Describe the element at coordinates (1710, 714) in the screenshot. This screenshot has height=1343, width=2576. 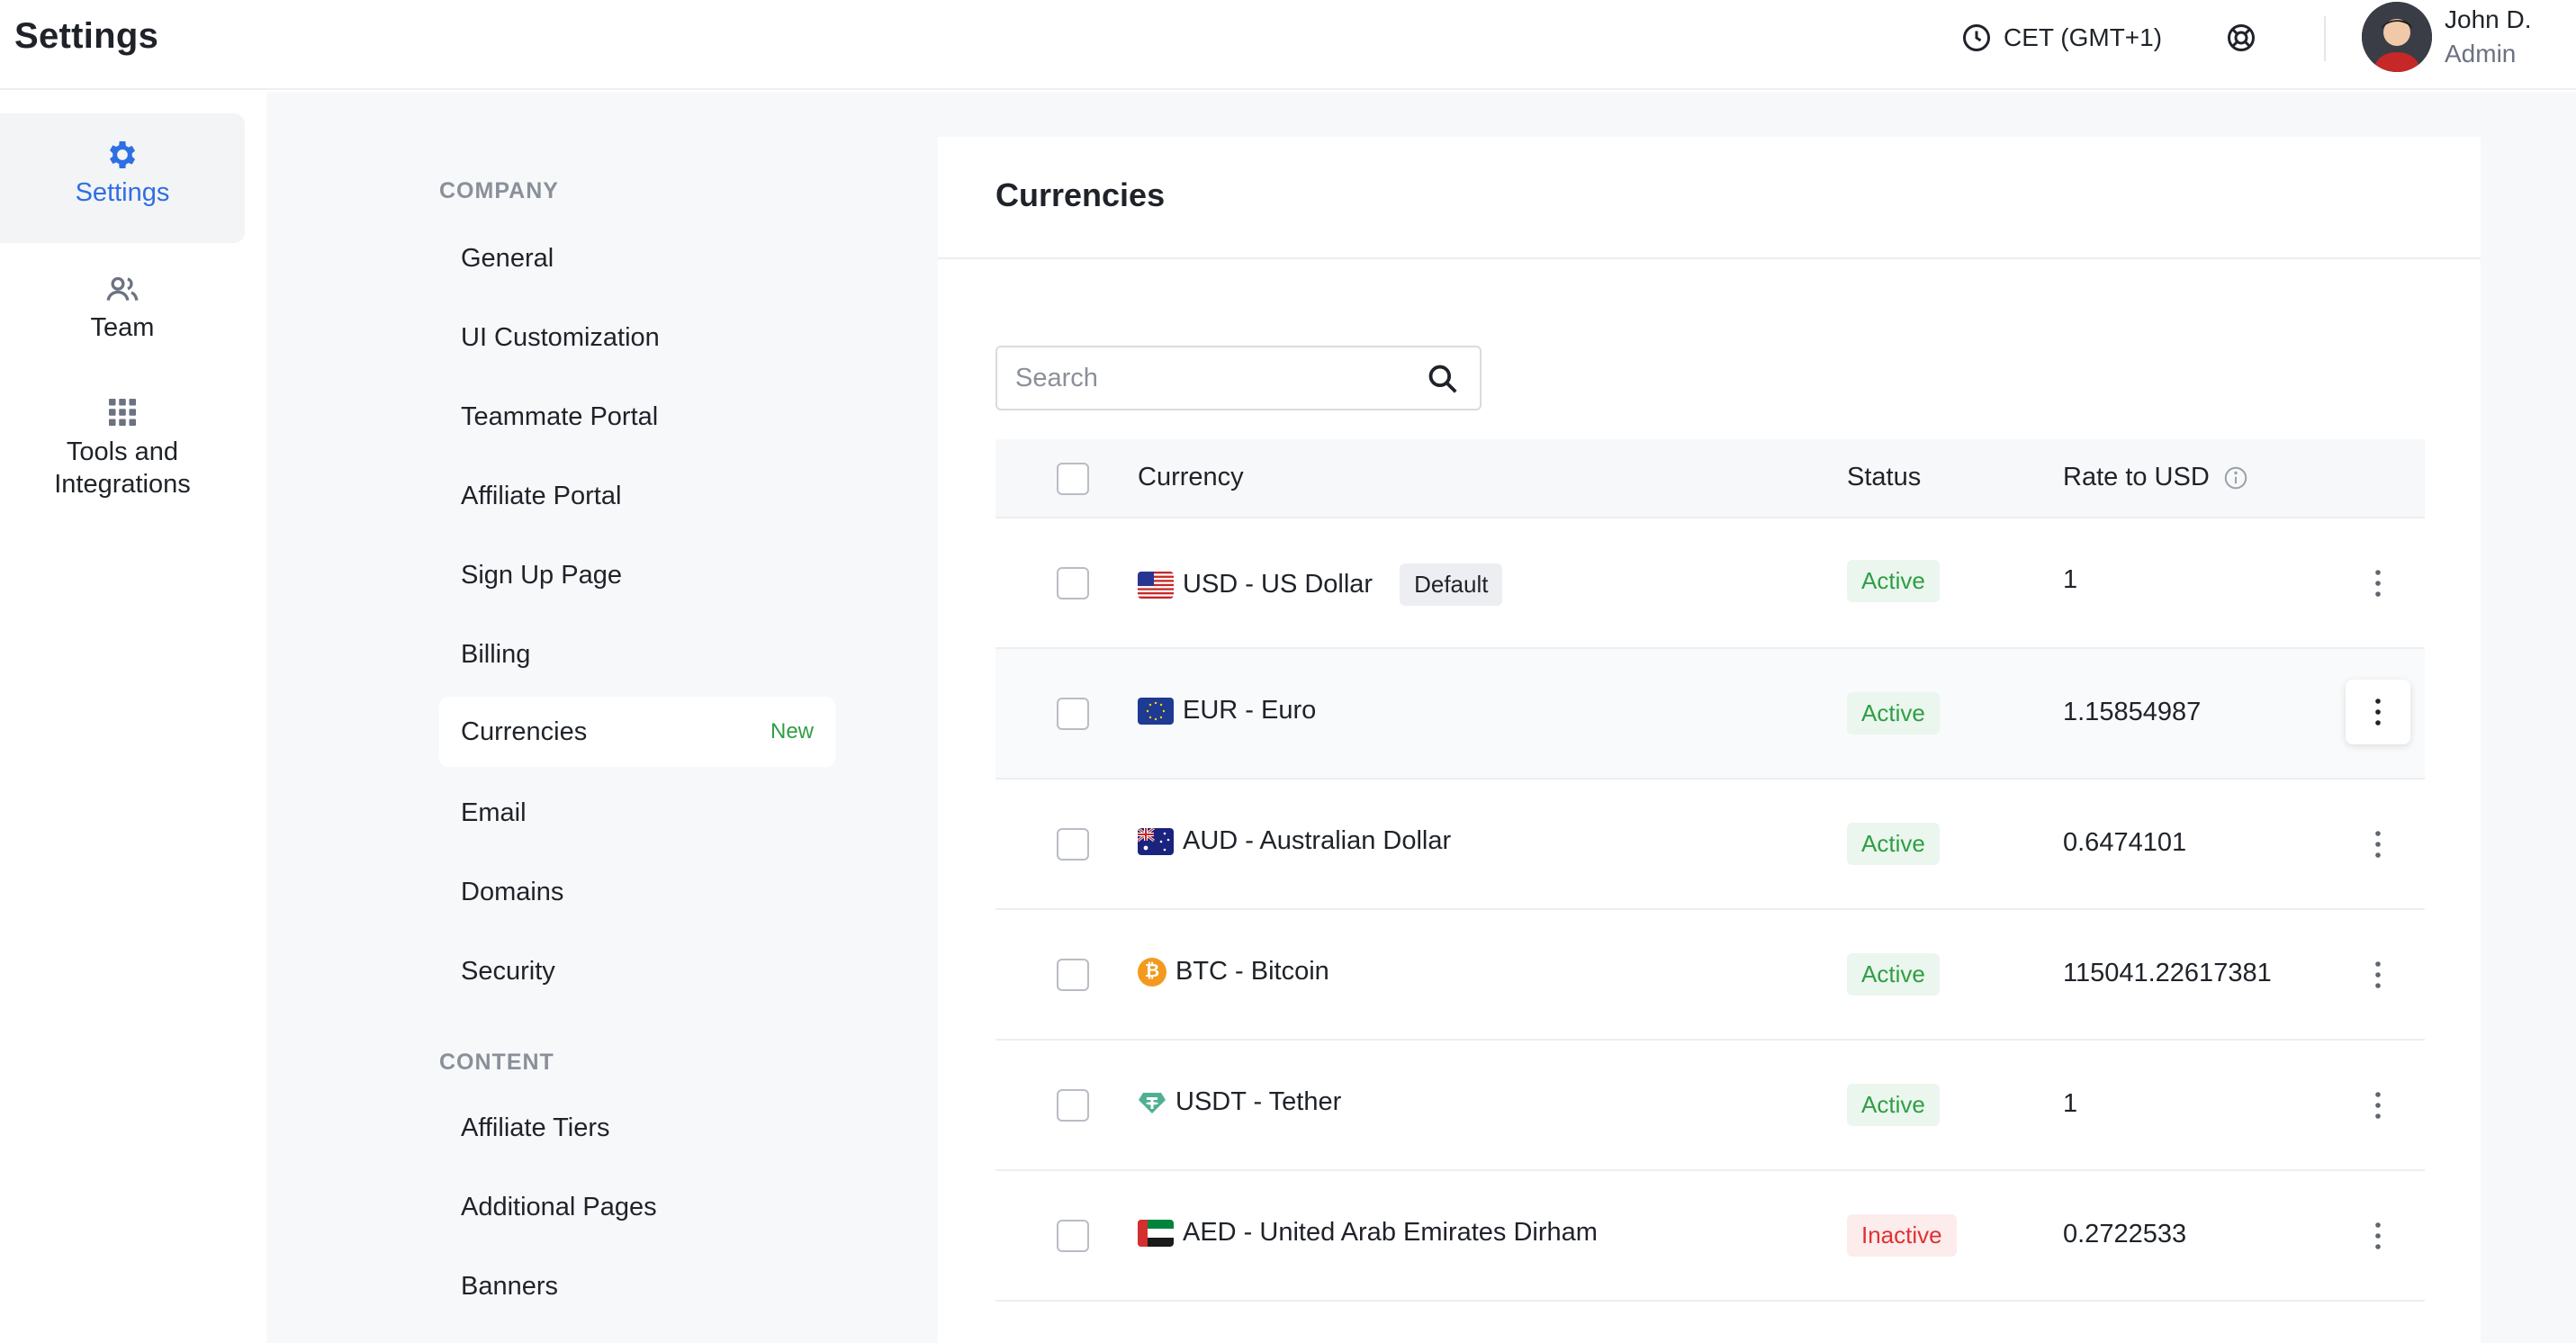
I see `table-row: EUR - Euro Active 1.15854987` at that location.